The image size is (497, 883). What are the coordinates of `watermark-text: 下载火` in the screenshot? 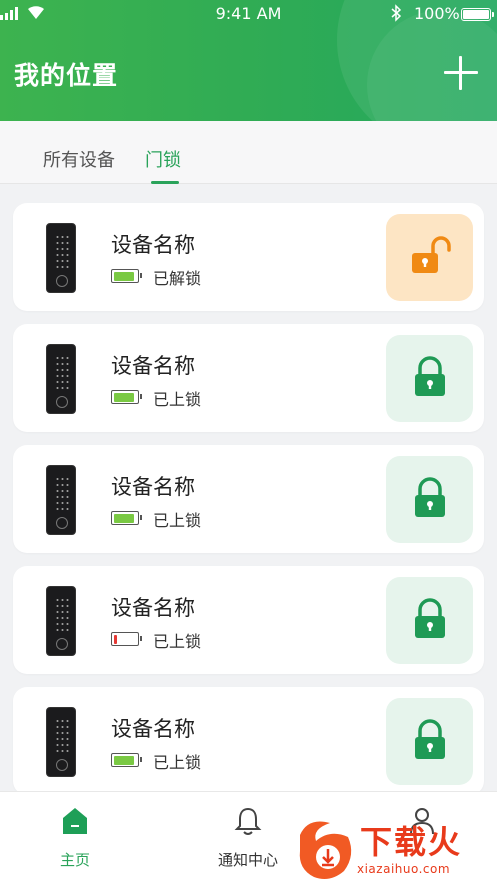 It's located at (411, 842).